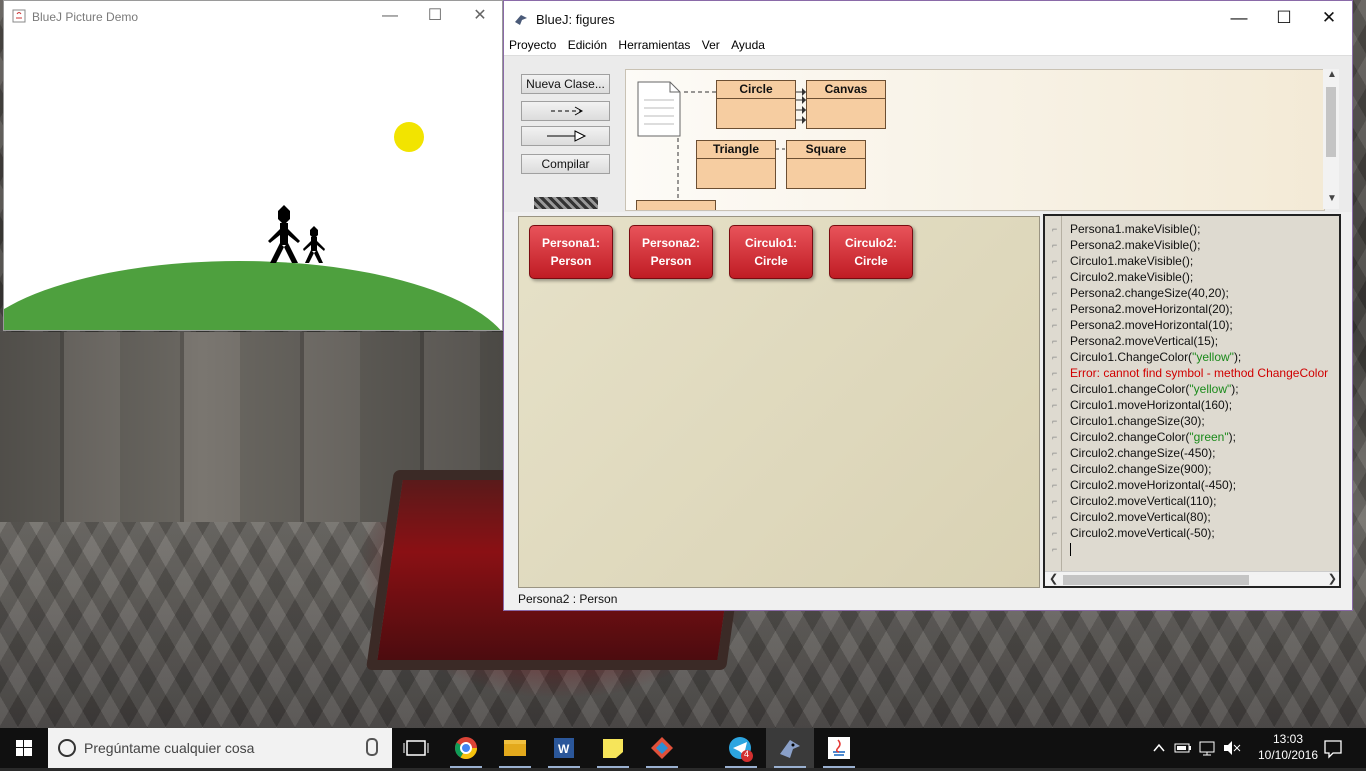 The height and width of the screenshot is (771, 1366). I want to click on picture-canvas, so click(252, 226).